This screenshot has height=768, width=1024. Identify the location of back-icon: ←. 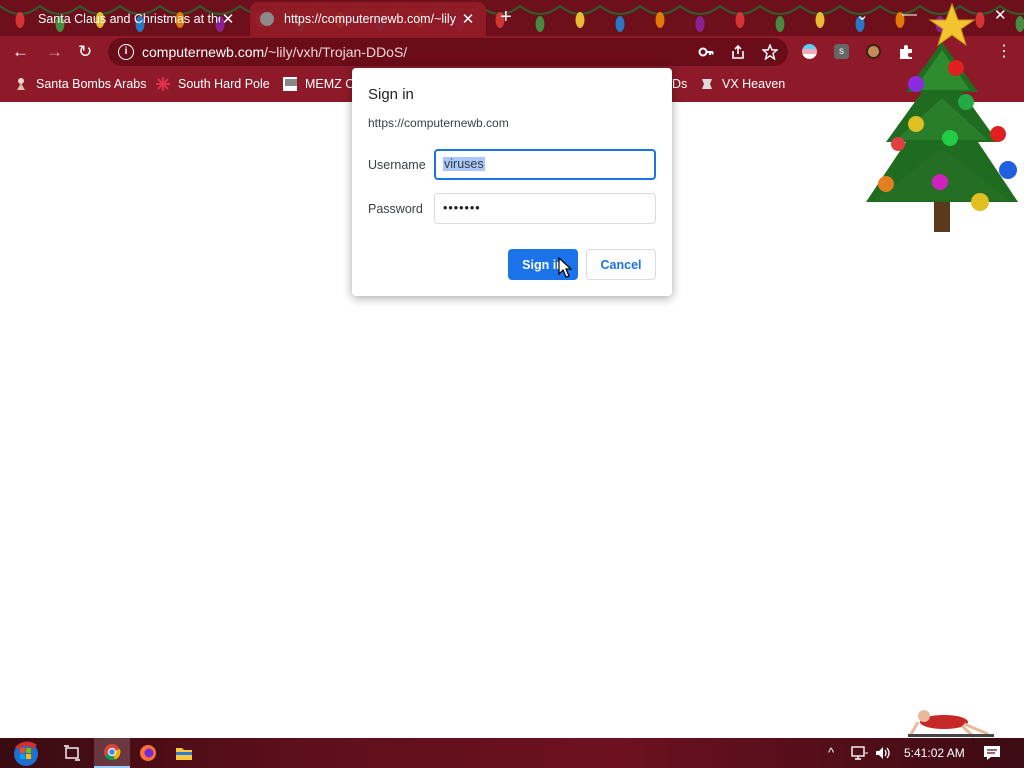
(20, 52).